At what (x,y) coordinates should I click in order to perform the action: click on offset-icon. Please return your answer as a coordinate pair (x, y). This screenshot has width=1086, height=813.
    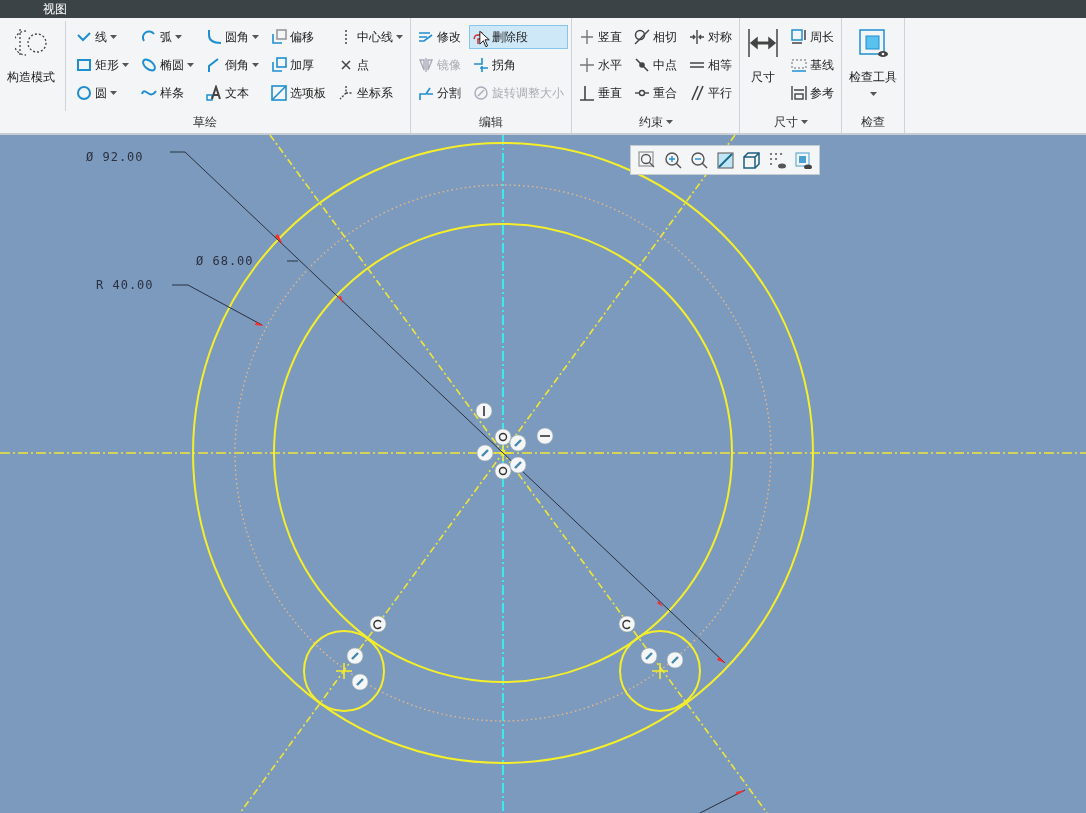
    Looking at the image, I should click on (279, 37).